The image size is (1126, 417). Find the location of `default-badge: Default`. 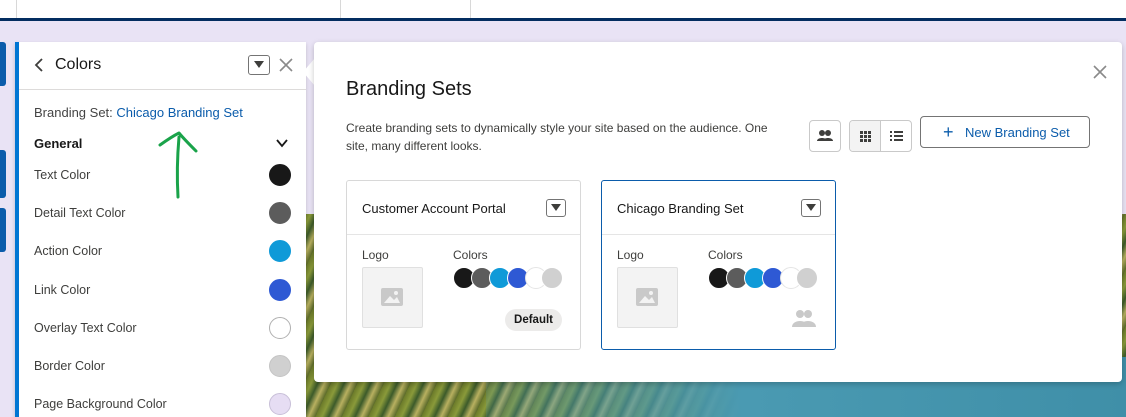

default-badge: Default is located at coordinates (533, 320).